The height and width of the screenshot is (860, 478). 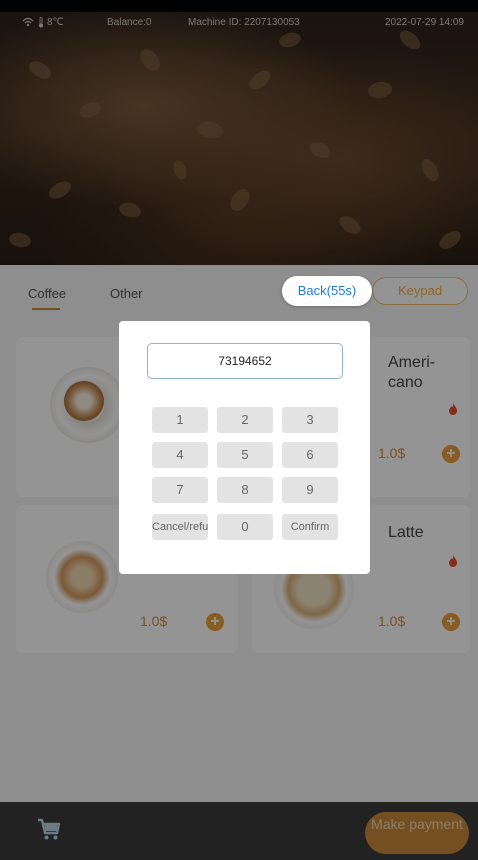 What do you see at coordinates (310, 490) in the screenshot?
I see `key-9: 9` at bounding box center [310, 490].